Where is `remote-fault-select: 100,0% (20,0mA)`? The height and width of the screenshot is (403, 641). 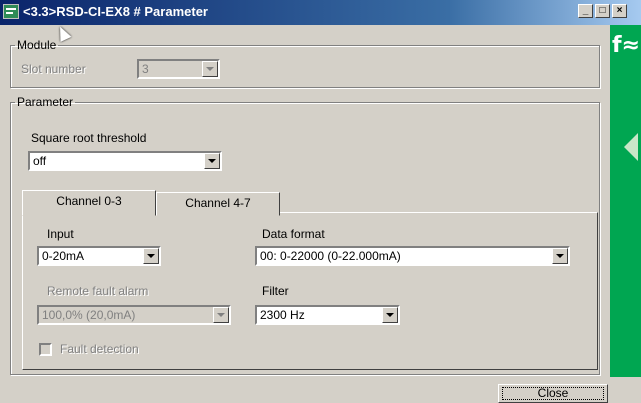 remote-fault-select: 100,0% (20,0mA) is located at coordinates (134, 315).